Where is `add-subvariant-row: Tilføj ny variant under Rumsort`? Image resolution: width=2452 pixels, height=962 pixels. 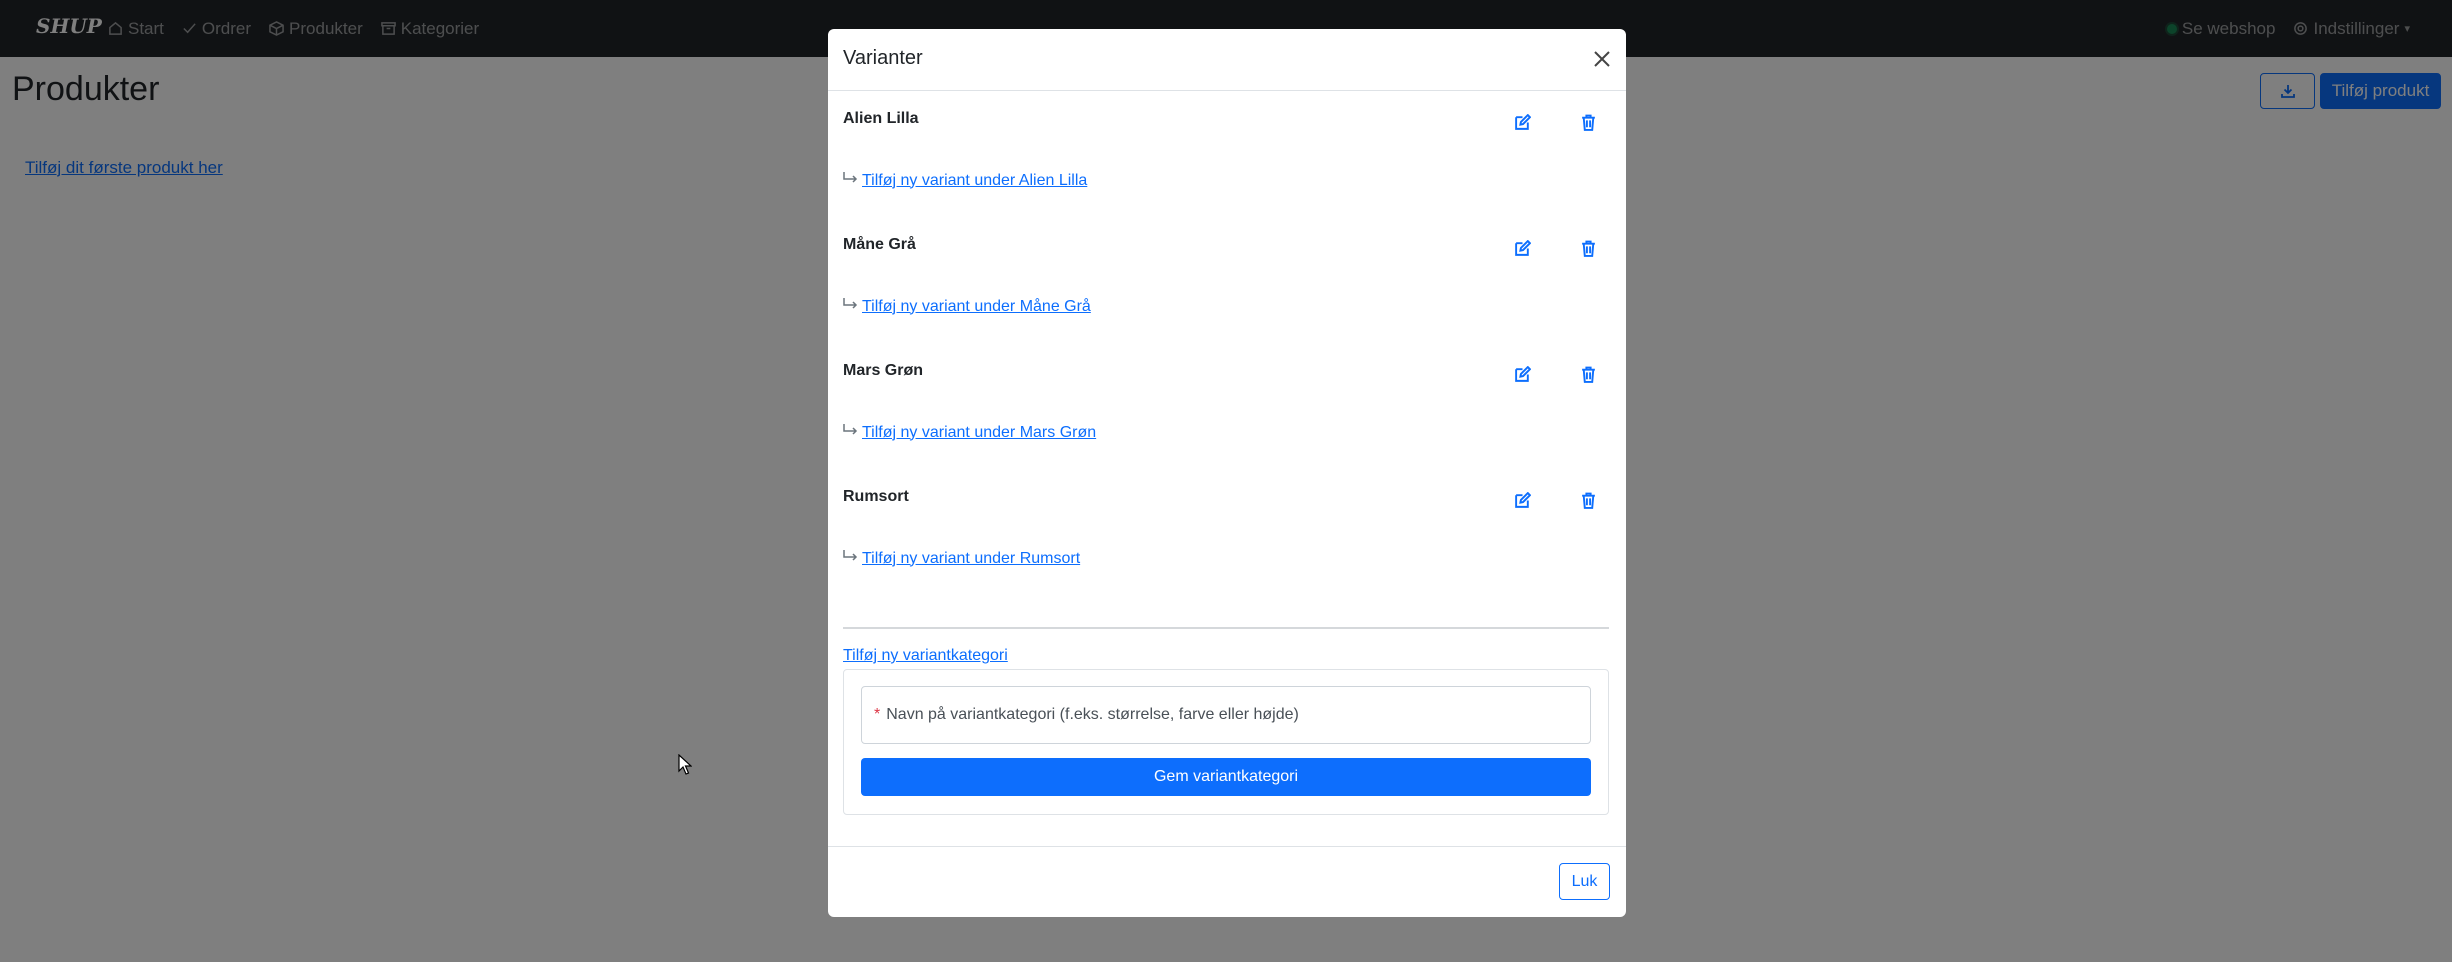 add-subvariant-row: Tilføj ny variant under Rumsort is located at coordinates (961, 558).